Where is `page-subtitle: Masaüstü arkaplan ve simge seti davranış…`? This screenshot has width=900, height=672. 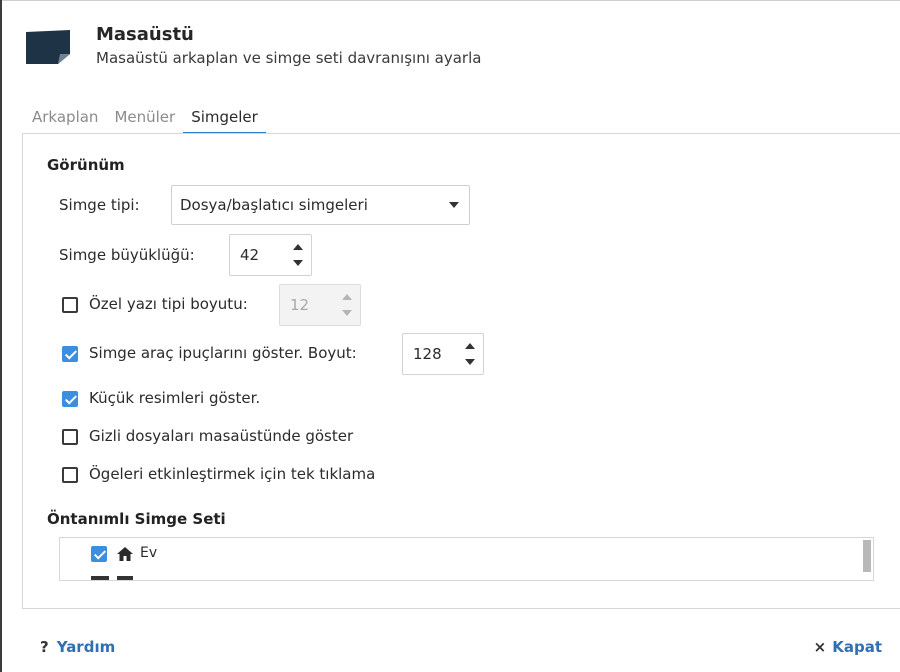 page-subtitle: Masaüstü arkaplan ve simge seti davranış… is located at coordinates (289, 58).